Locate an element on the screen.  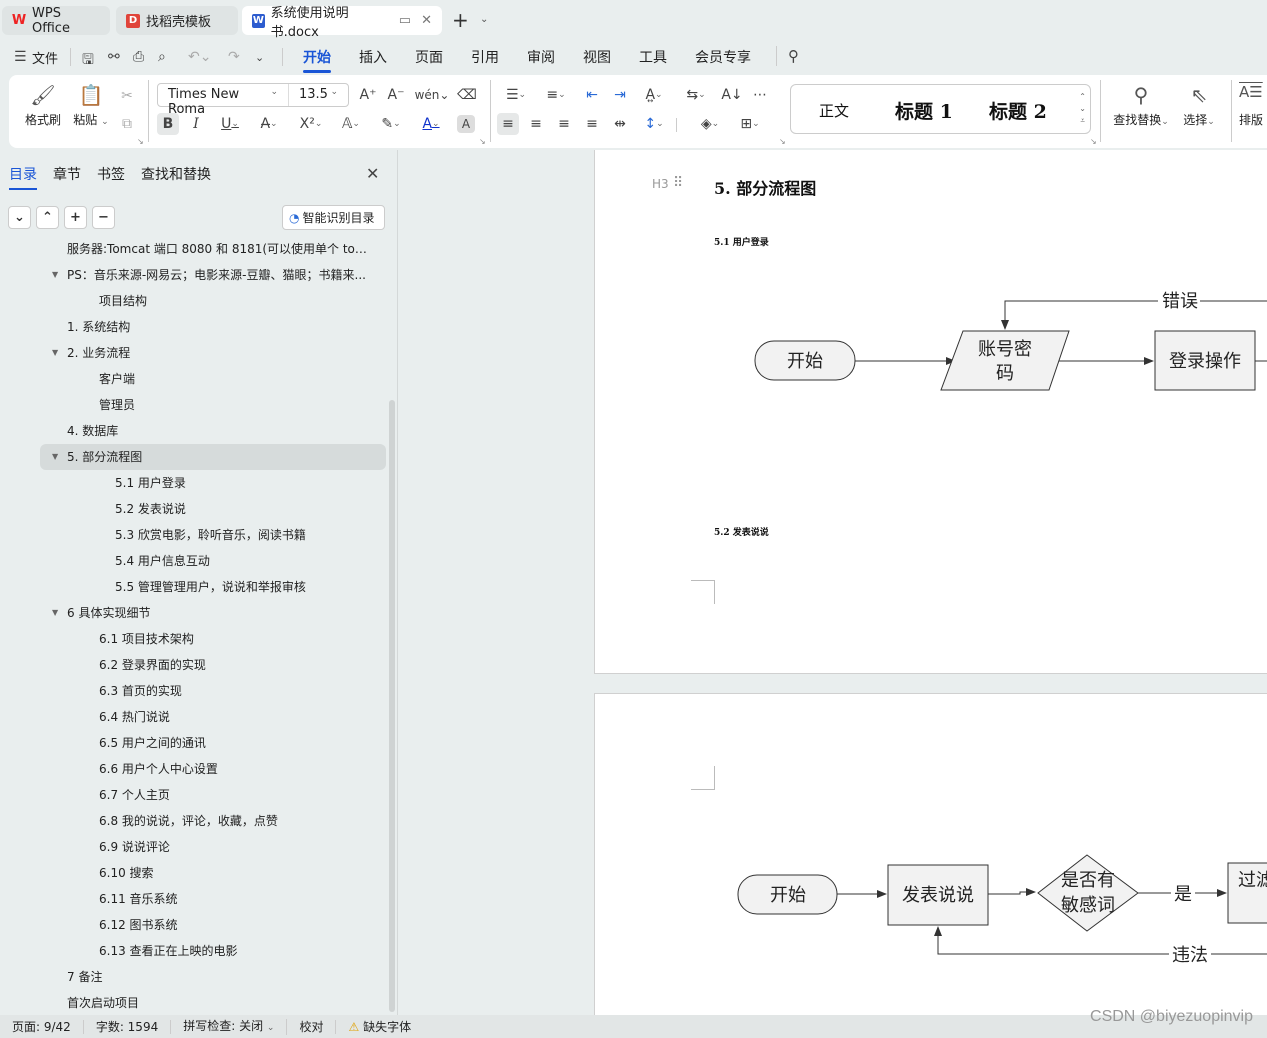
toc-item: 管理员 is located at coordinates (213, 405).